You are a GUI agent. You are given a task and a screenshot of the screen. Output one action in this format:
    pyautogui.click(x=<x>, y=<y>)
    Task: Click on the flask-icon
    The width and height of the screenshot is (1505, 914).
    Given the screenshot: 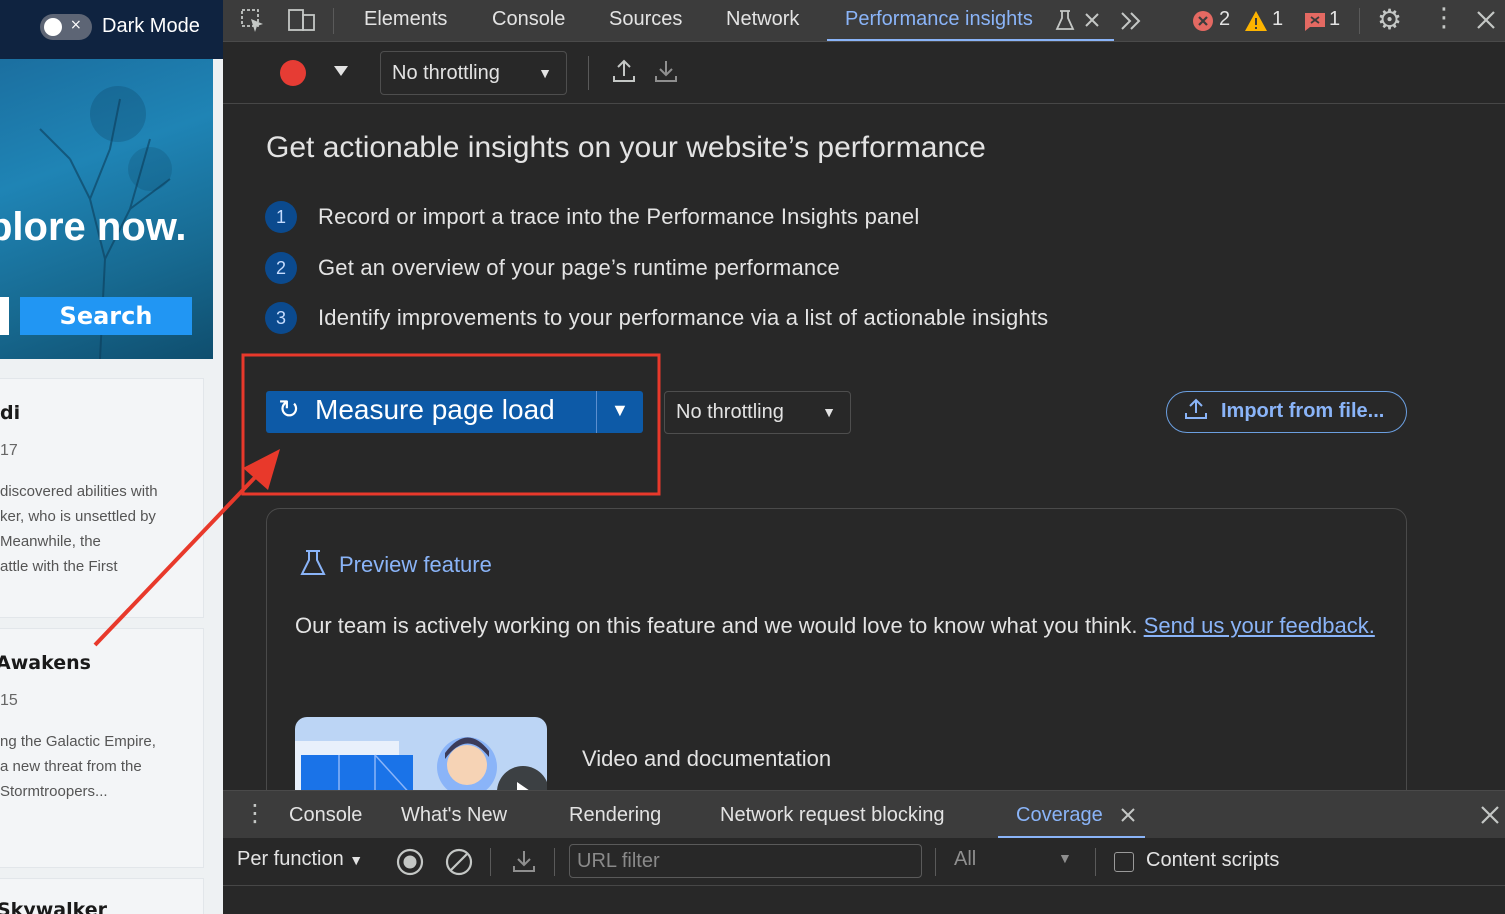 What is the action you would take?
    pyautogui.click(x=313, y=562)
    